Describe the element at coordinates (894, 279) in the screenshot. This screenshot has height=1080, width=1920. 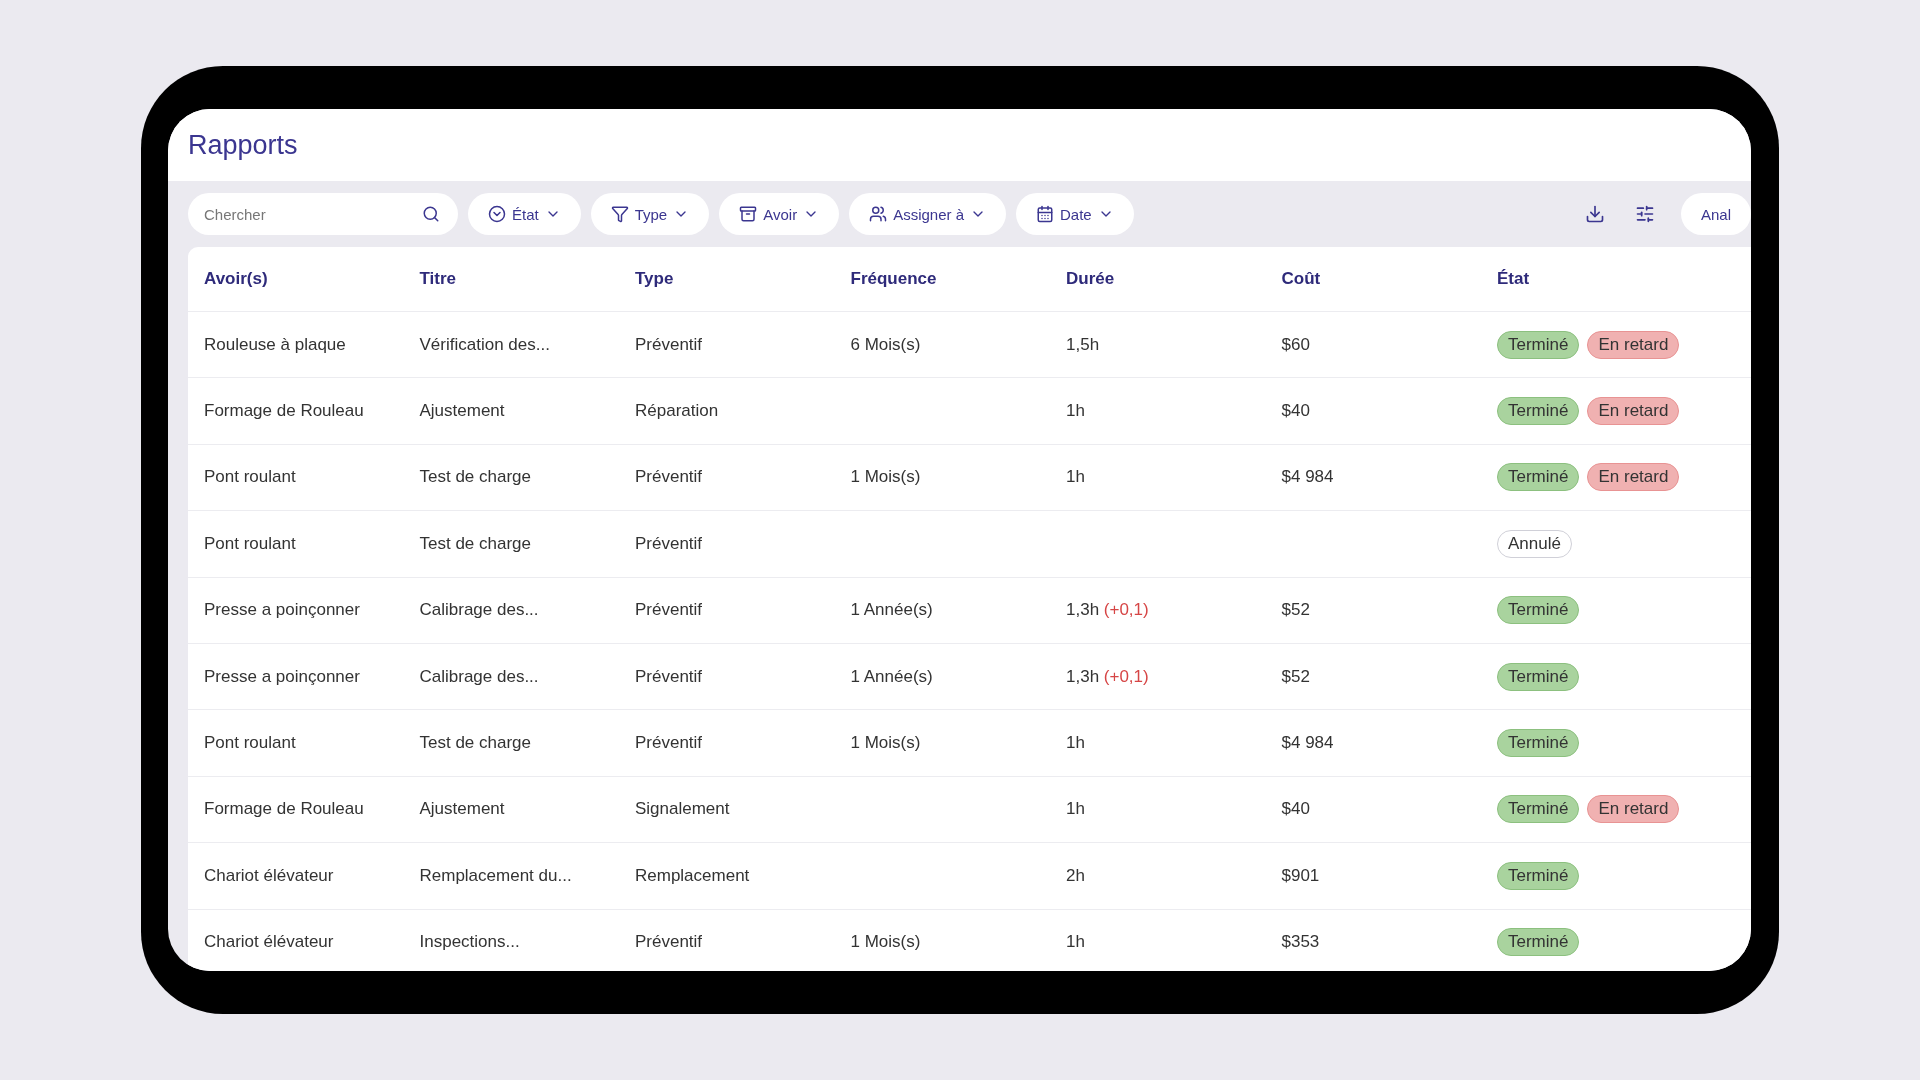
I see `column-header: Fréquence` at that location.